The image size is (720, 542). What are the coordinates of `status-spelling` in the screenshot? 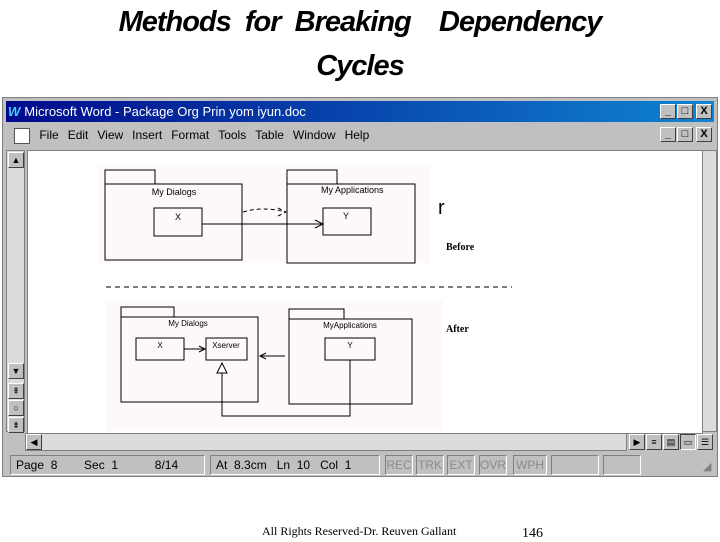 It's located at (622, 465).